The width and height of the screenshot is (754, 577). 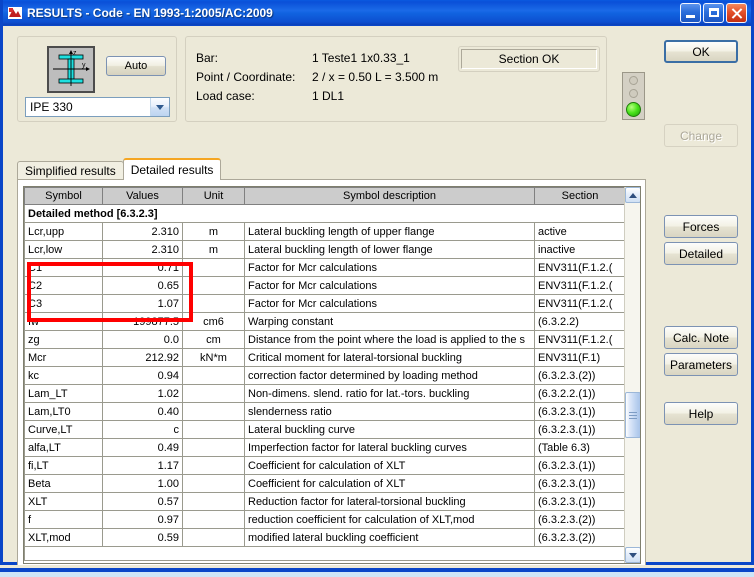 I want to click on table-section-header-row: Detailed method [6.3.2.3], so click(x=324, y=213).